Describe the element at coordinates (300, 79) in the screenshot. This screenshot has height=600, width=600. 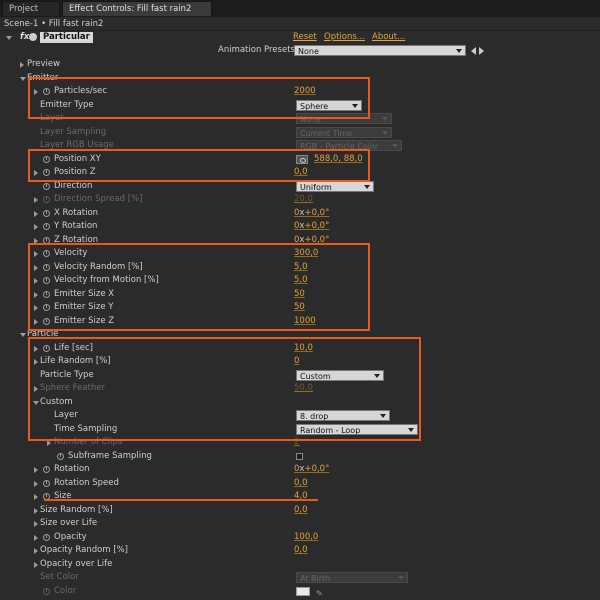
I see `emitter-group: Emitter` at that location.